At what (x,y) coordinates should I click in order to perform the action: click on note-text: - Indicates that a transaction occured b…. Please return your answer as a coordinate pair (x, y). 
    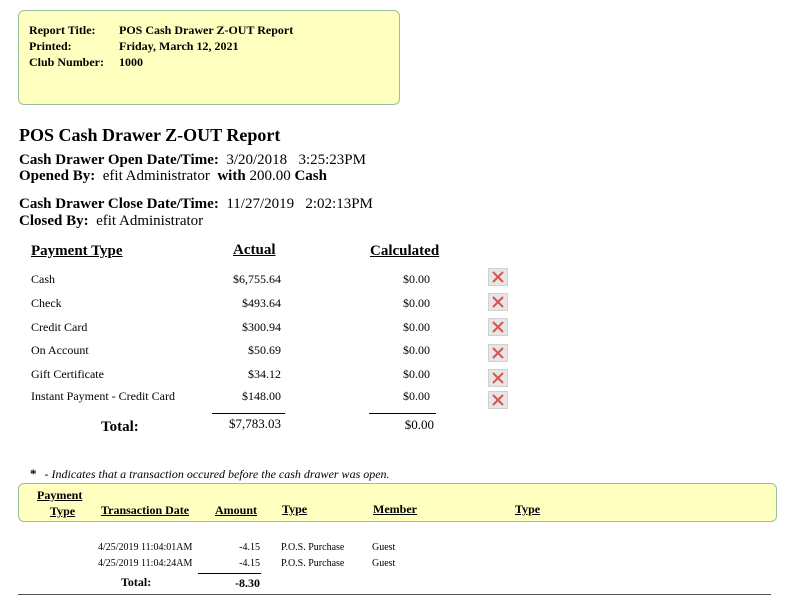
    Looking at the image, I should click on (217, 474).